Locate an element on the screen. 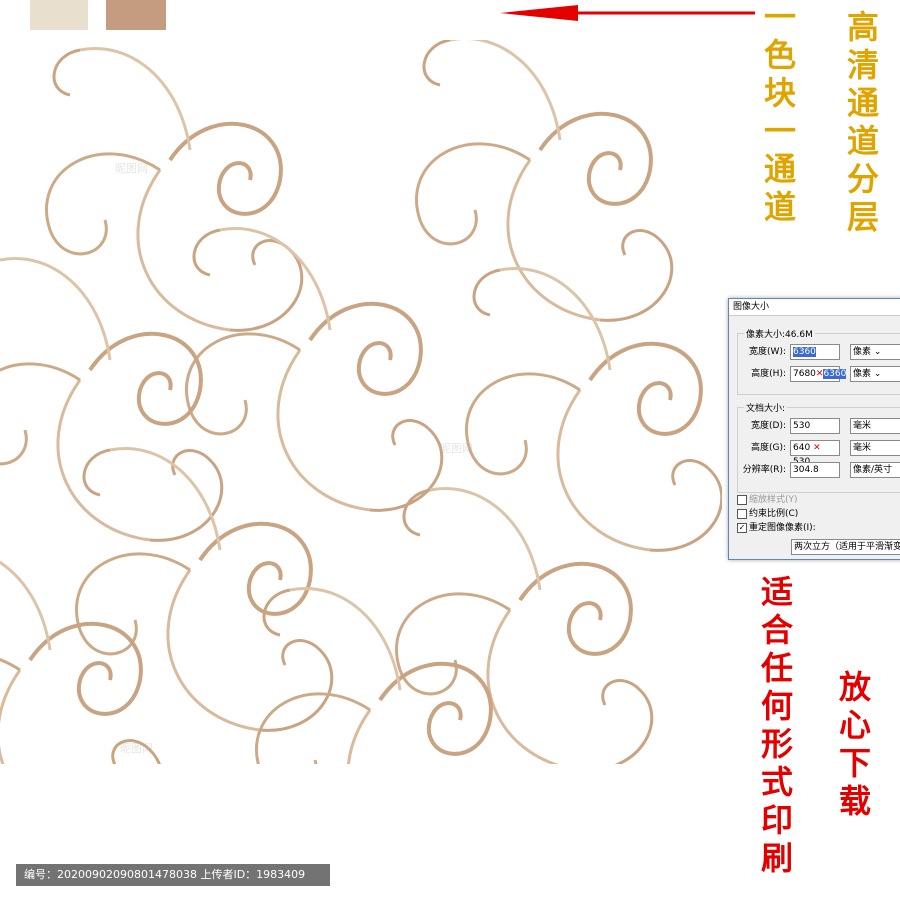  doc-width-label: 宽度(D): is located at coordinates (768, 426).